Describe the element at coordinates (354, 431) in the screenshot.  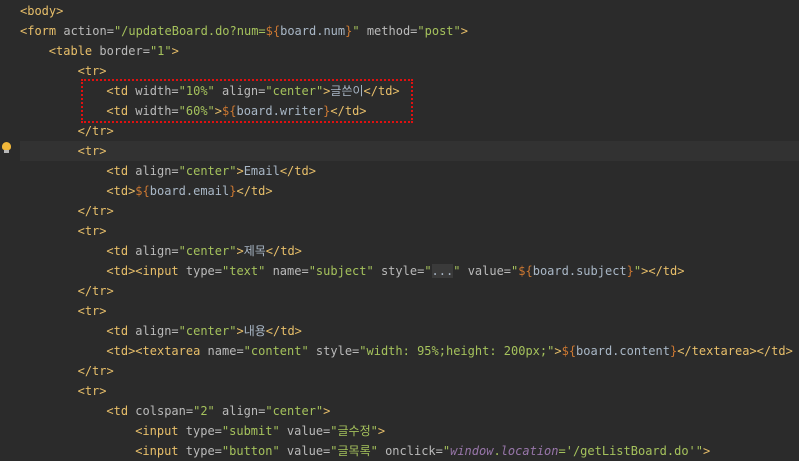
I see `code-token: "글수정"` at that location.